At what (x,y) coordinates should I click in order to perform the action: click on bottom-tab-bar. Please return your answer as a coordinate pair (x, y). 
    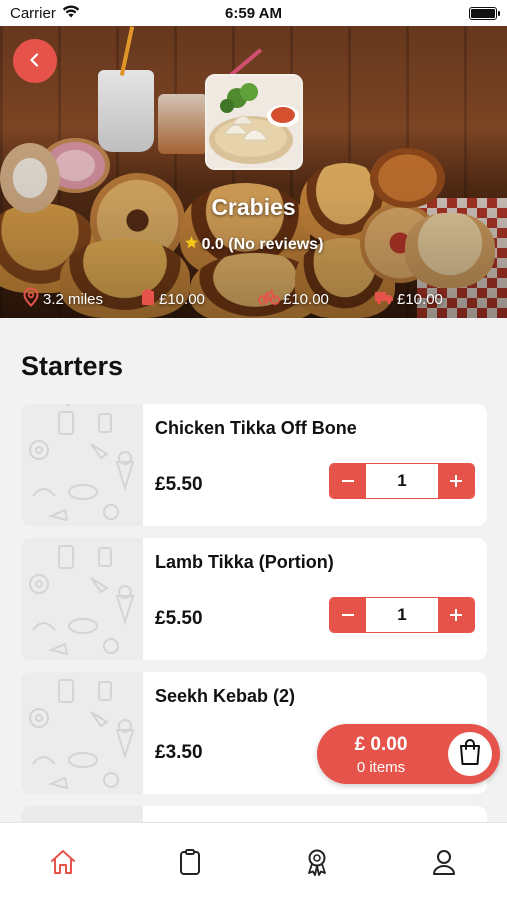
    Looking at the image, I should click on (253, 861).